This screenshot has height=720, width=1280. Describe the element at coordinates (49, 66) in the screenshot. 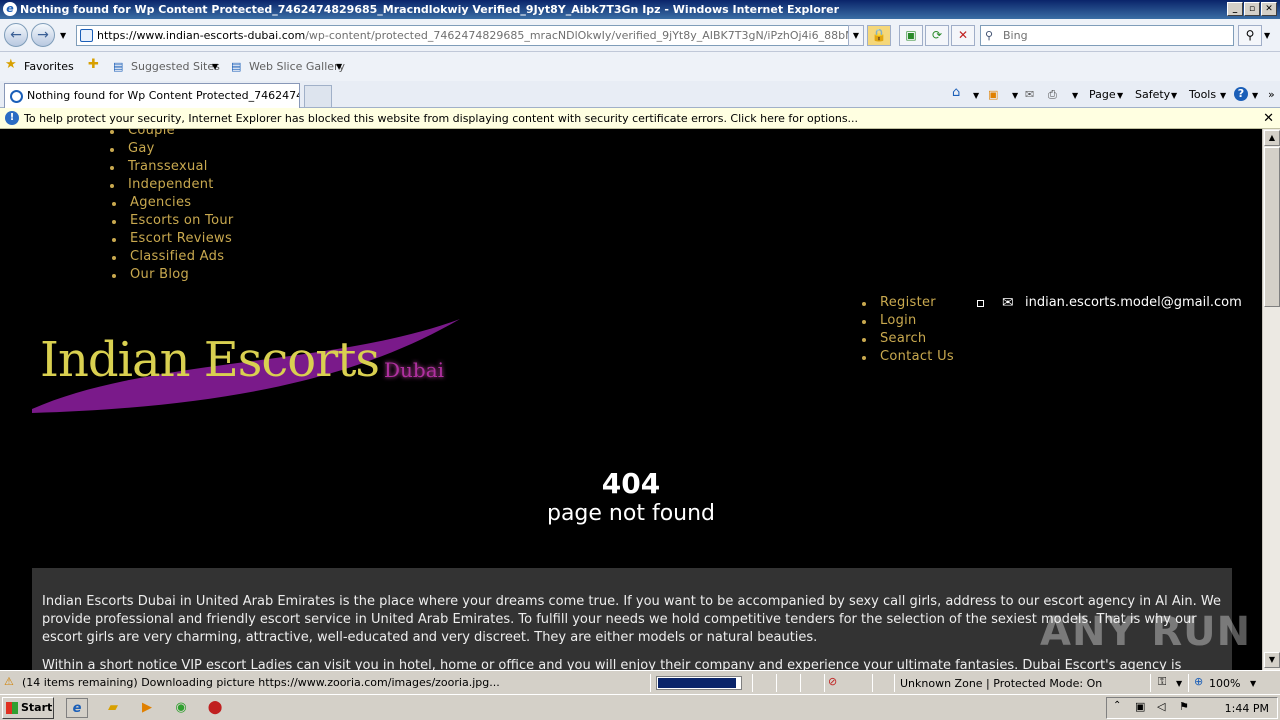

I see `favorites-button: Favorites` at that location.